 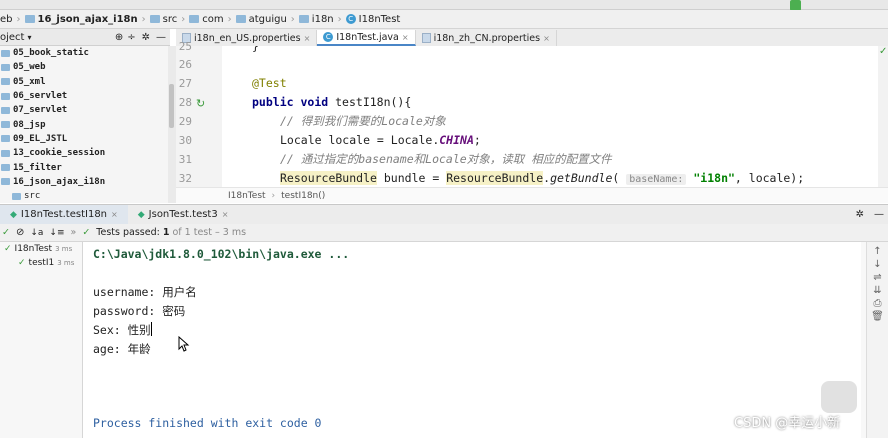 What do you see at coordinates (380, 140) in the screenshot?
I see `code-line-30: Locale locale = Locale.CHINA;` at bounding box center [380, 140].